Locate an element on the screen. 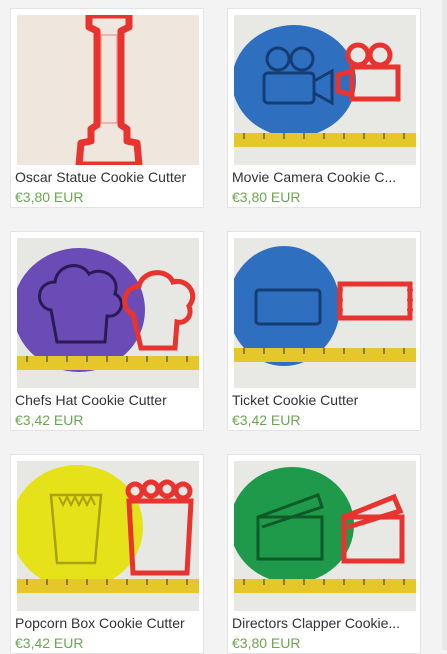 This screenshot has width=447, height=654. product-title: Popcorn Box Cookie Cutter is located at coordinates (108, 623).